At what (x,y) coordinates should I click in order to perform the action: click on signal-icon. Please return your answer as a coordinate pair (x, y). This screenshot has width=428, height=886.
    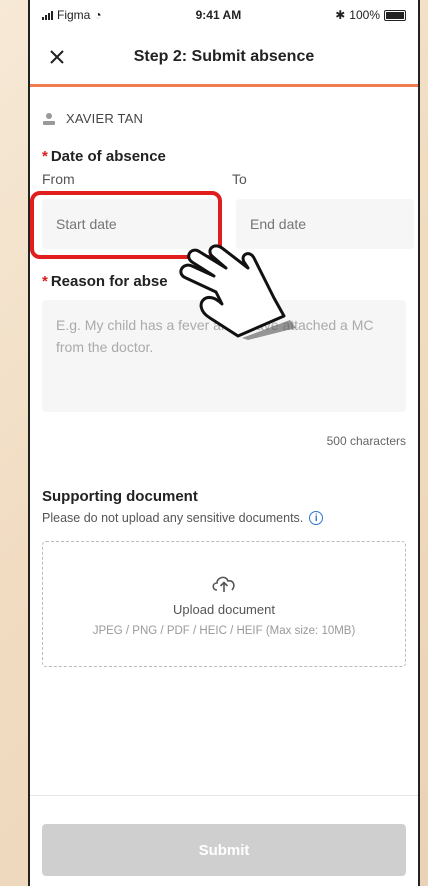
    Looking at the image, I should click on (47, 15).